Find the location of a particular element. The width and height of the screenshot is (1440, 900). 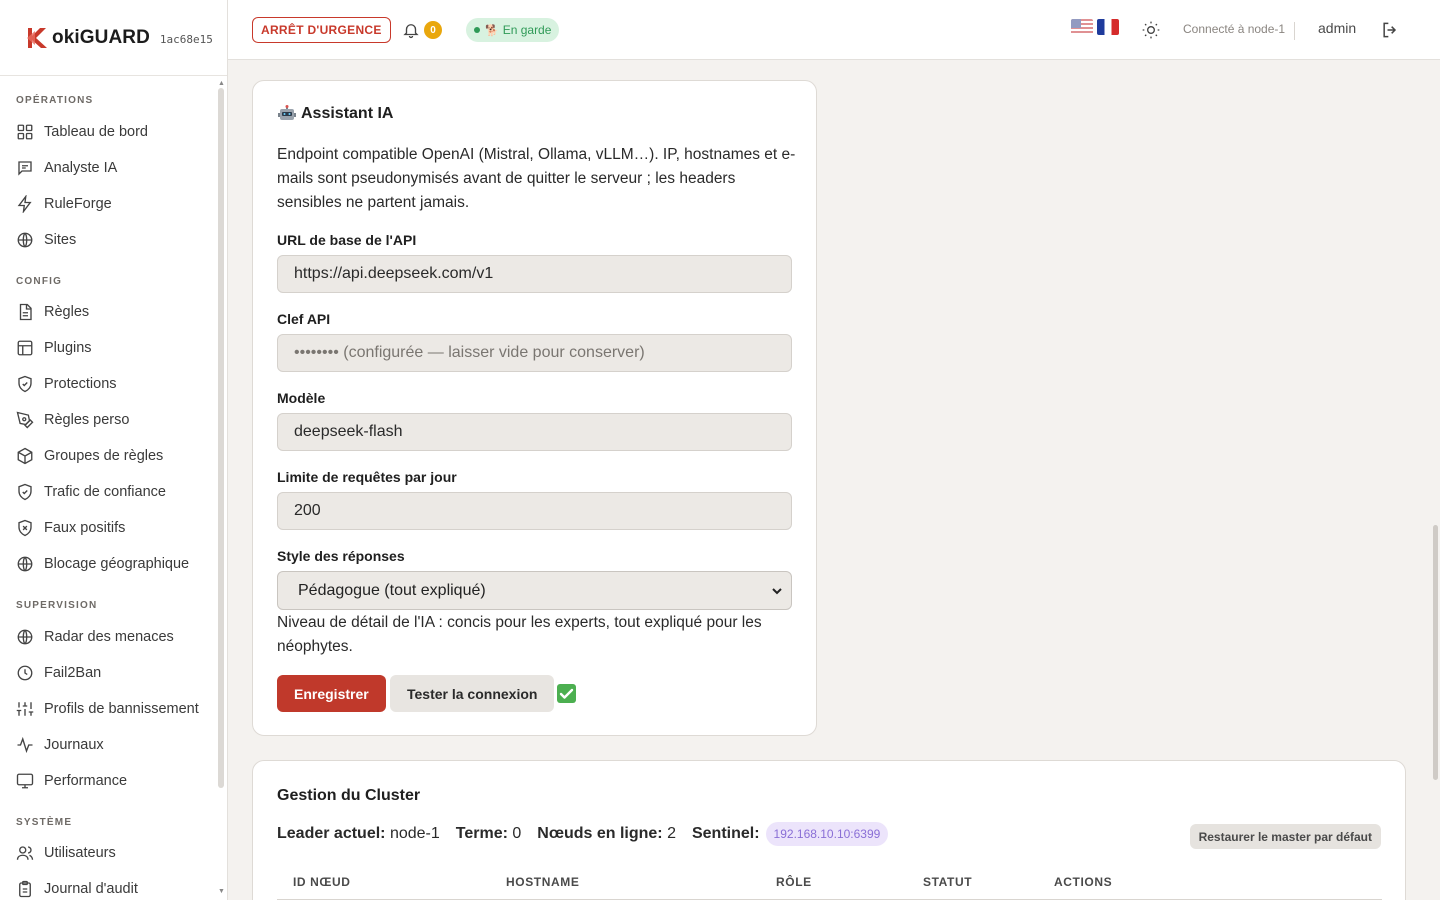

chevron-down-icon is located at coordinates (777, 591).